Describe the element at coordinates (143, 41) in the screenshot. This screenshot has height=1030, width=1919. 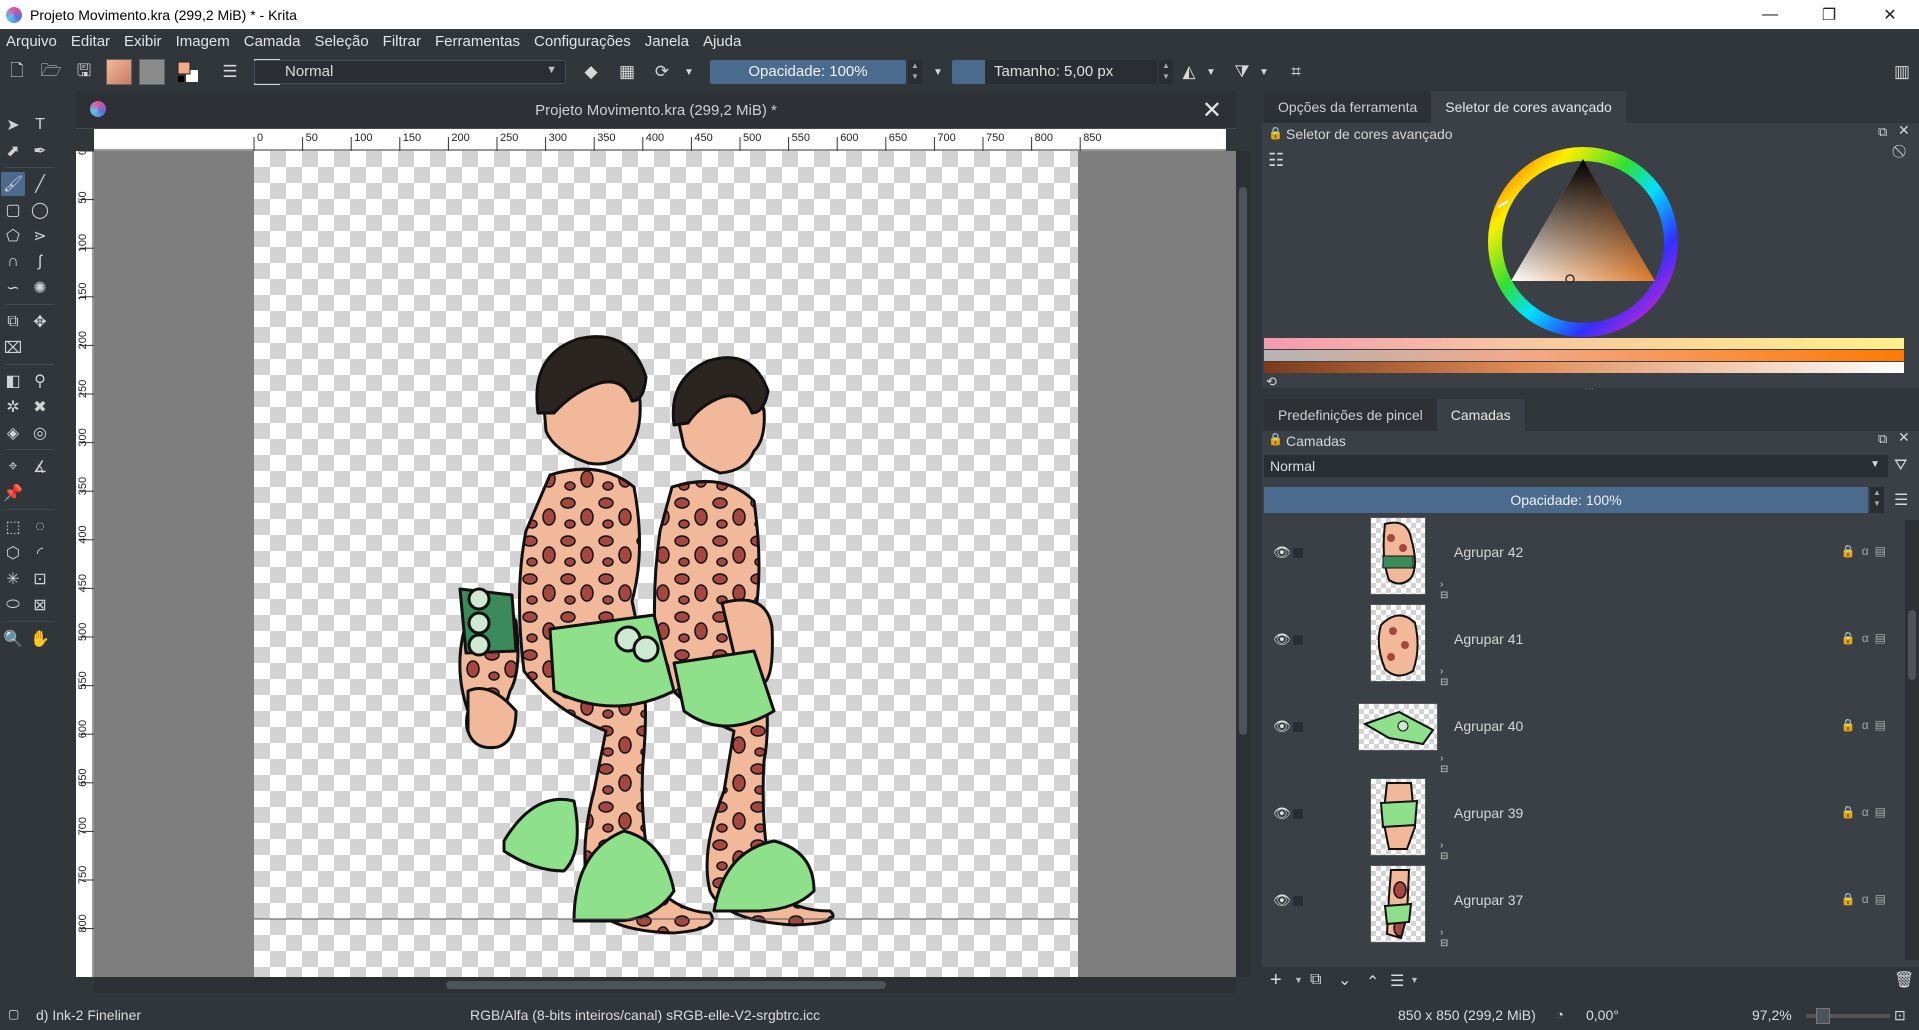
I see `menu-exibir: Exibir` at that location.